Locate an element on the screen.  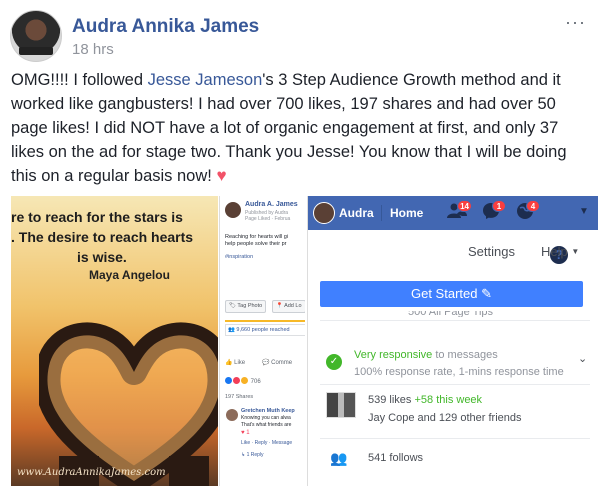
mini-add-location-button: 📍 Add Lo is located at coordinates (288, 306).